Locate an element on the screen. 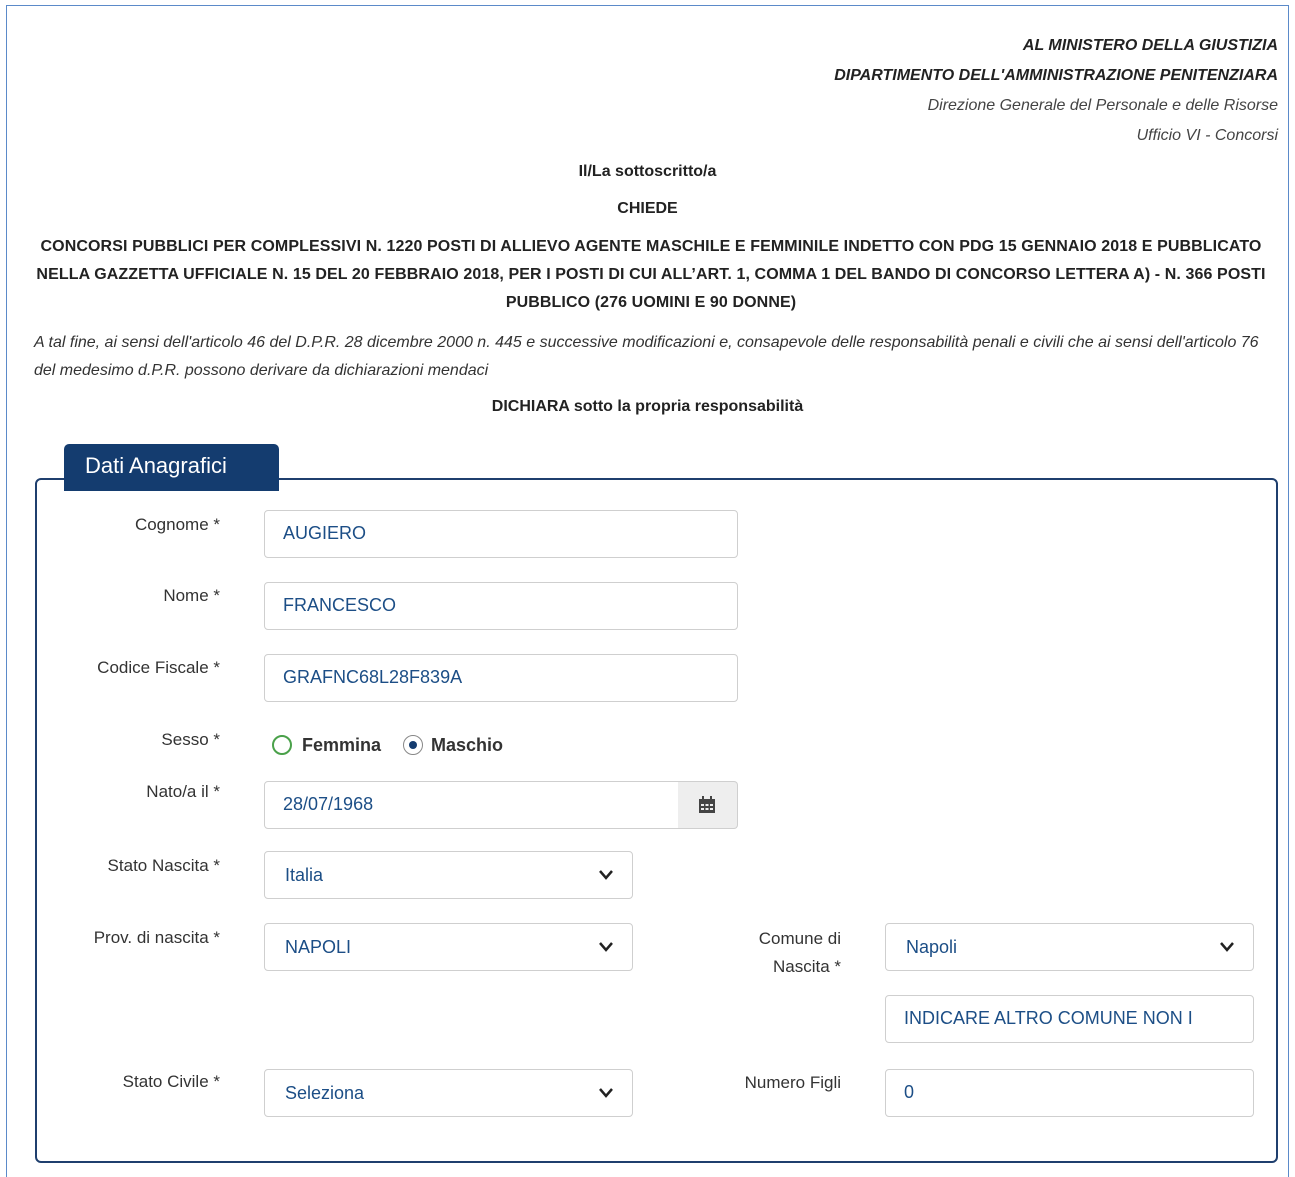 The width and height of the screenshot is (1295, 1177). cognome-label: Cognome * is located at coordinates (177, 524).